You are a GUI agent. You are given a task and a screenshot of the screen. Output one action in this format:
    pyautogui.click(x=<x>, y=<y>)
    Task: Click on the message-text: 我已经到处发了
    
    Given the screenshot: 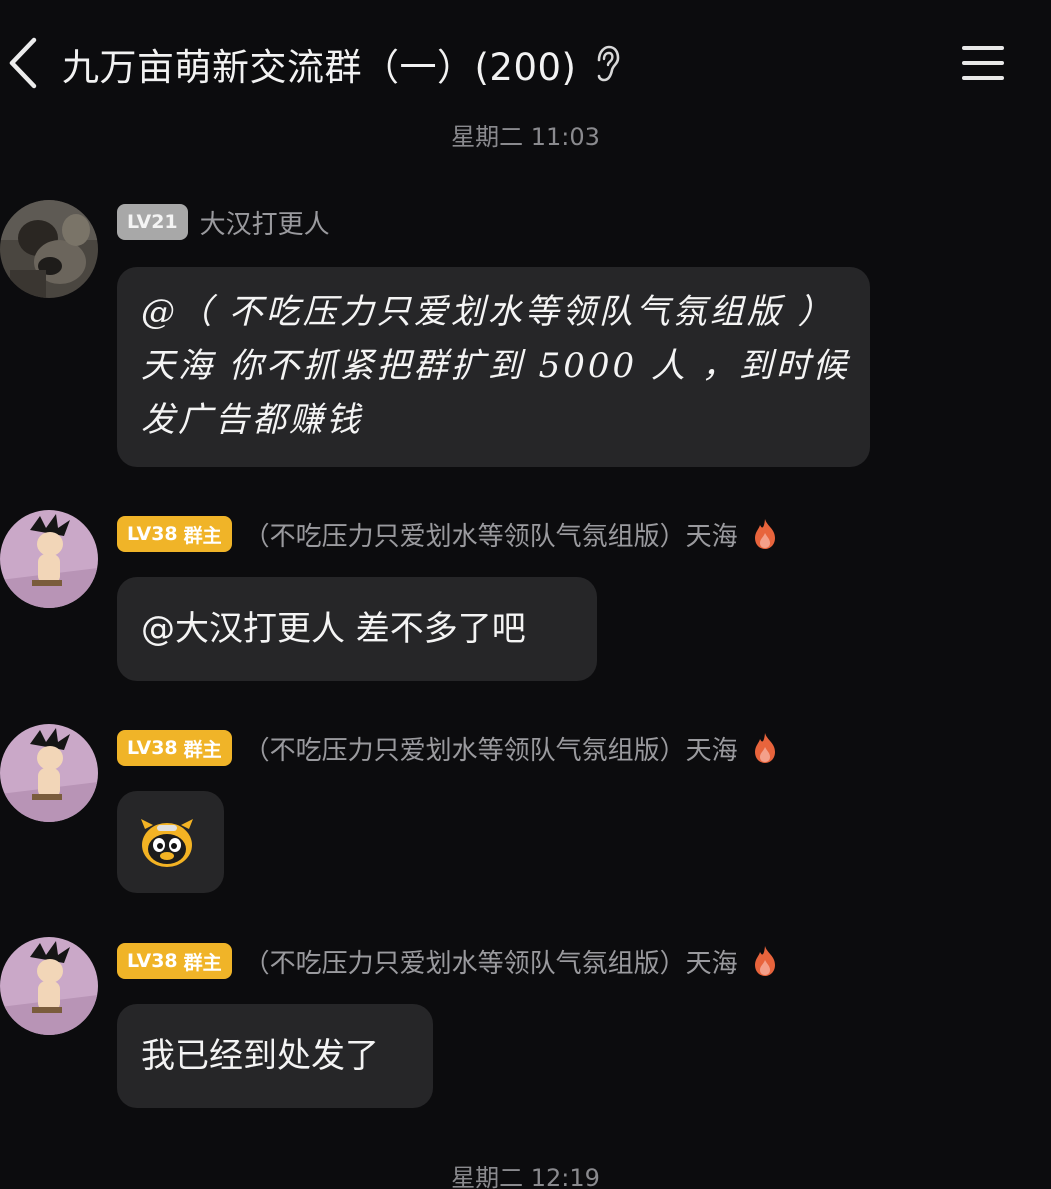 What is the action you would take?
    pyautogui.click(x=260, y=1056)
    